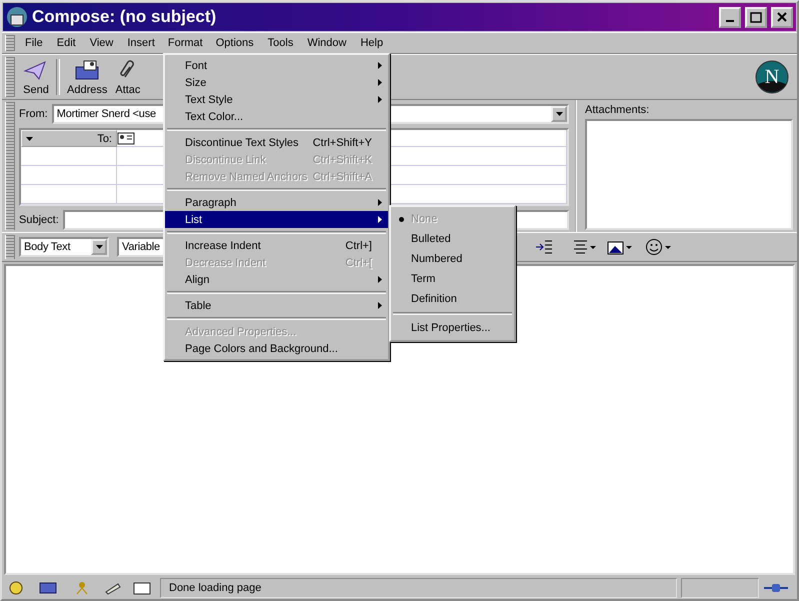 This screenshot has height=601, width=799. Describe the element at coordinates (104, 138) in the screenshot. I see `to-label: To:` at that location.